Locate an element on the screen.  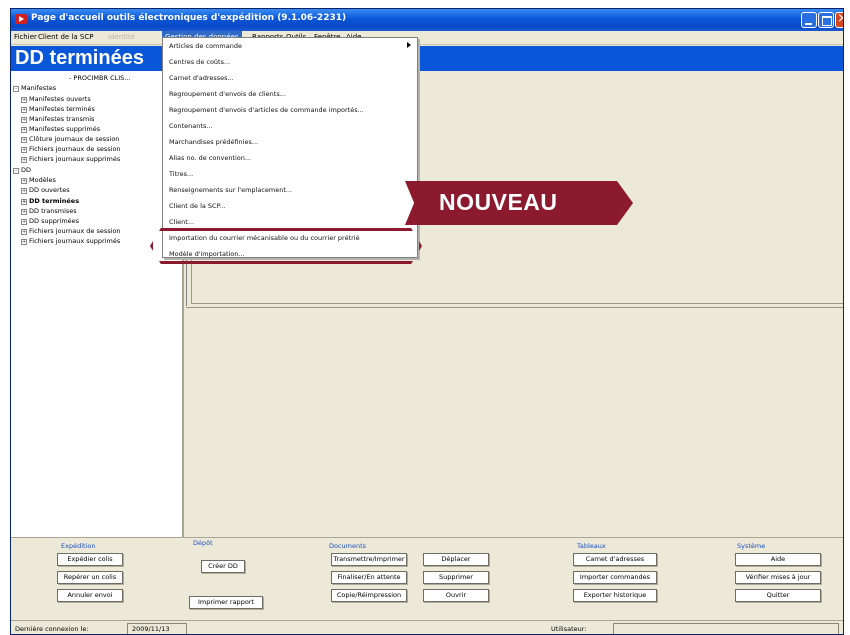
importer-commandes-button: Importer commandes is located at coordinates (615, 577).